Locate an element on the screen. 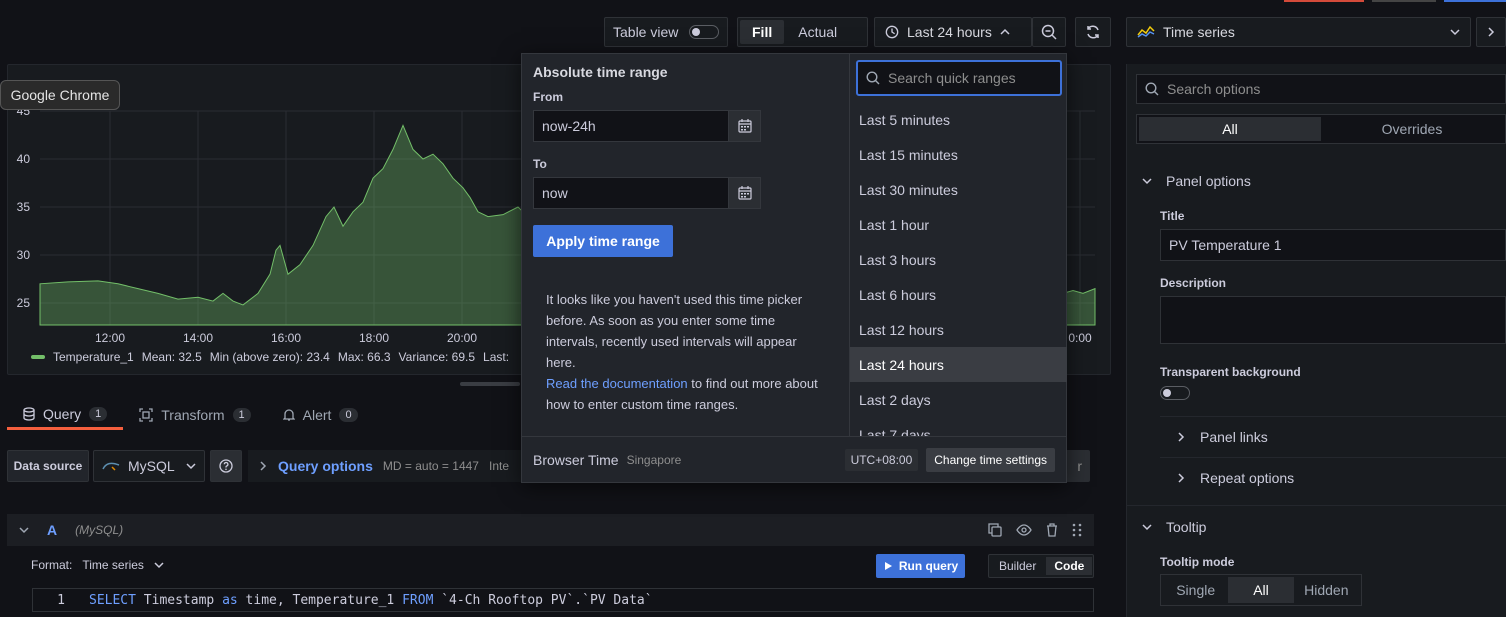 This screenshot has width=1506, height=617. repeat-options-section: Repeat options is located at coordinates (1333, 478).